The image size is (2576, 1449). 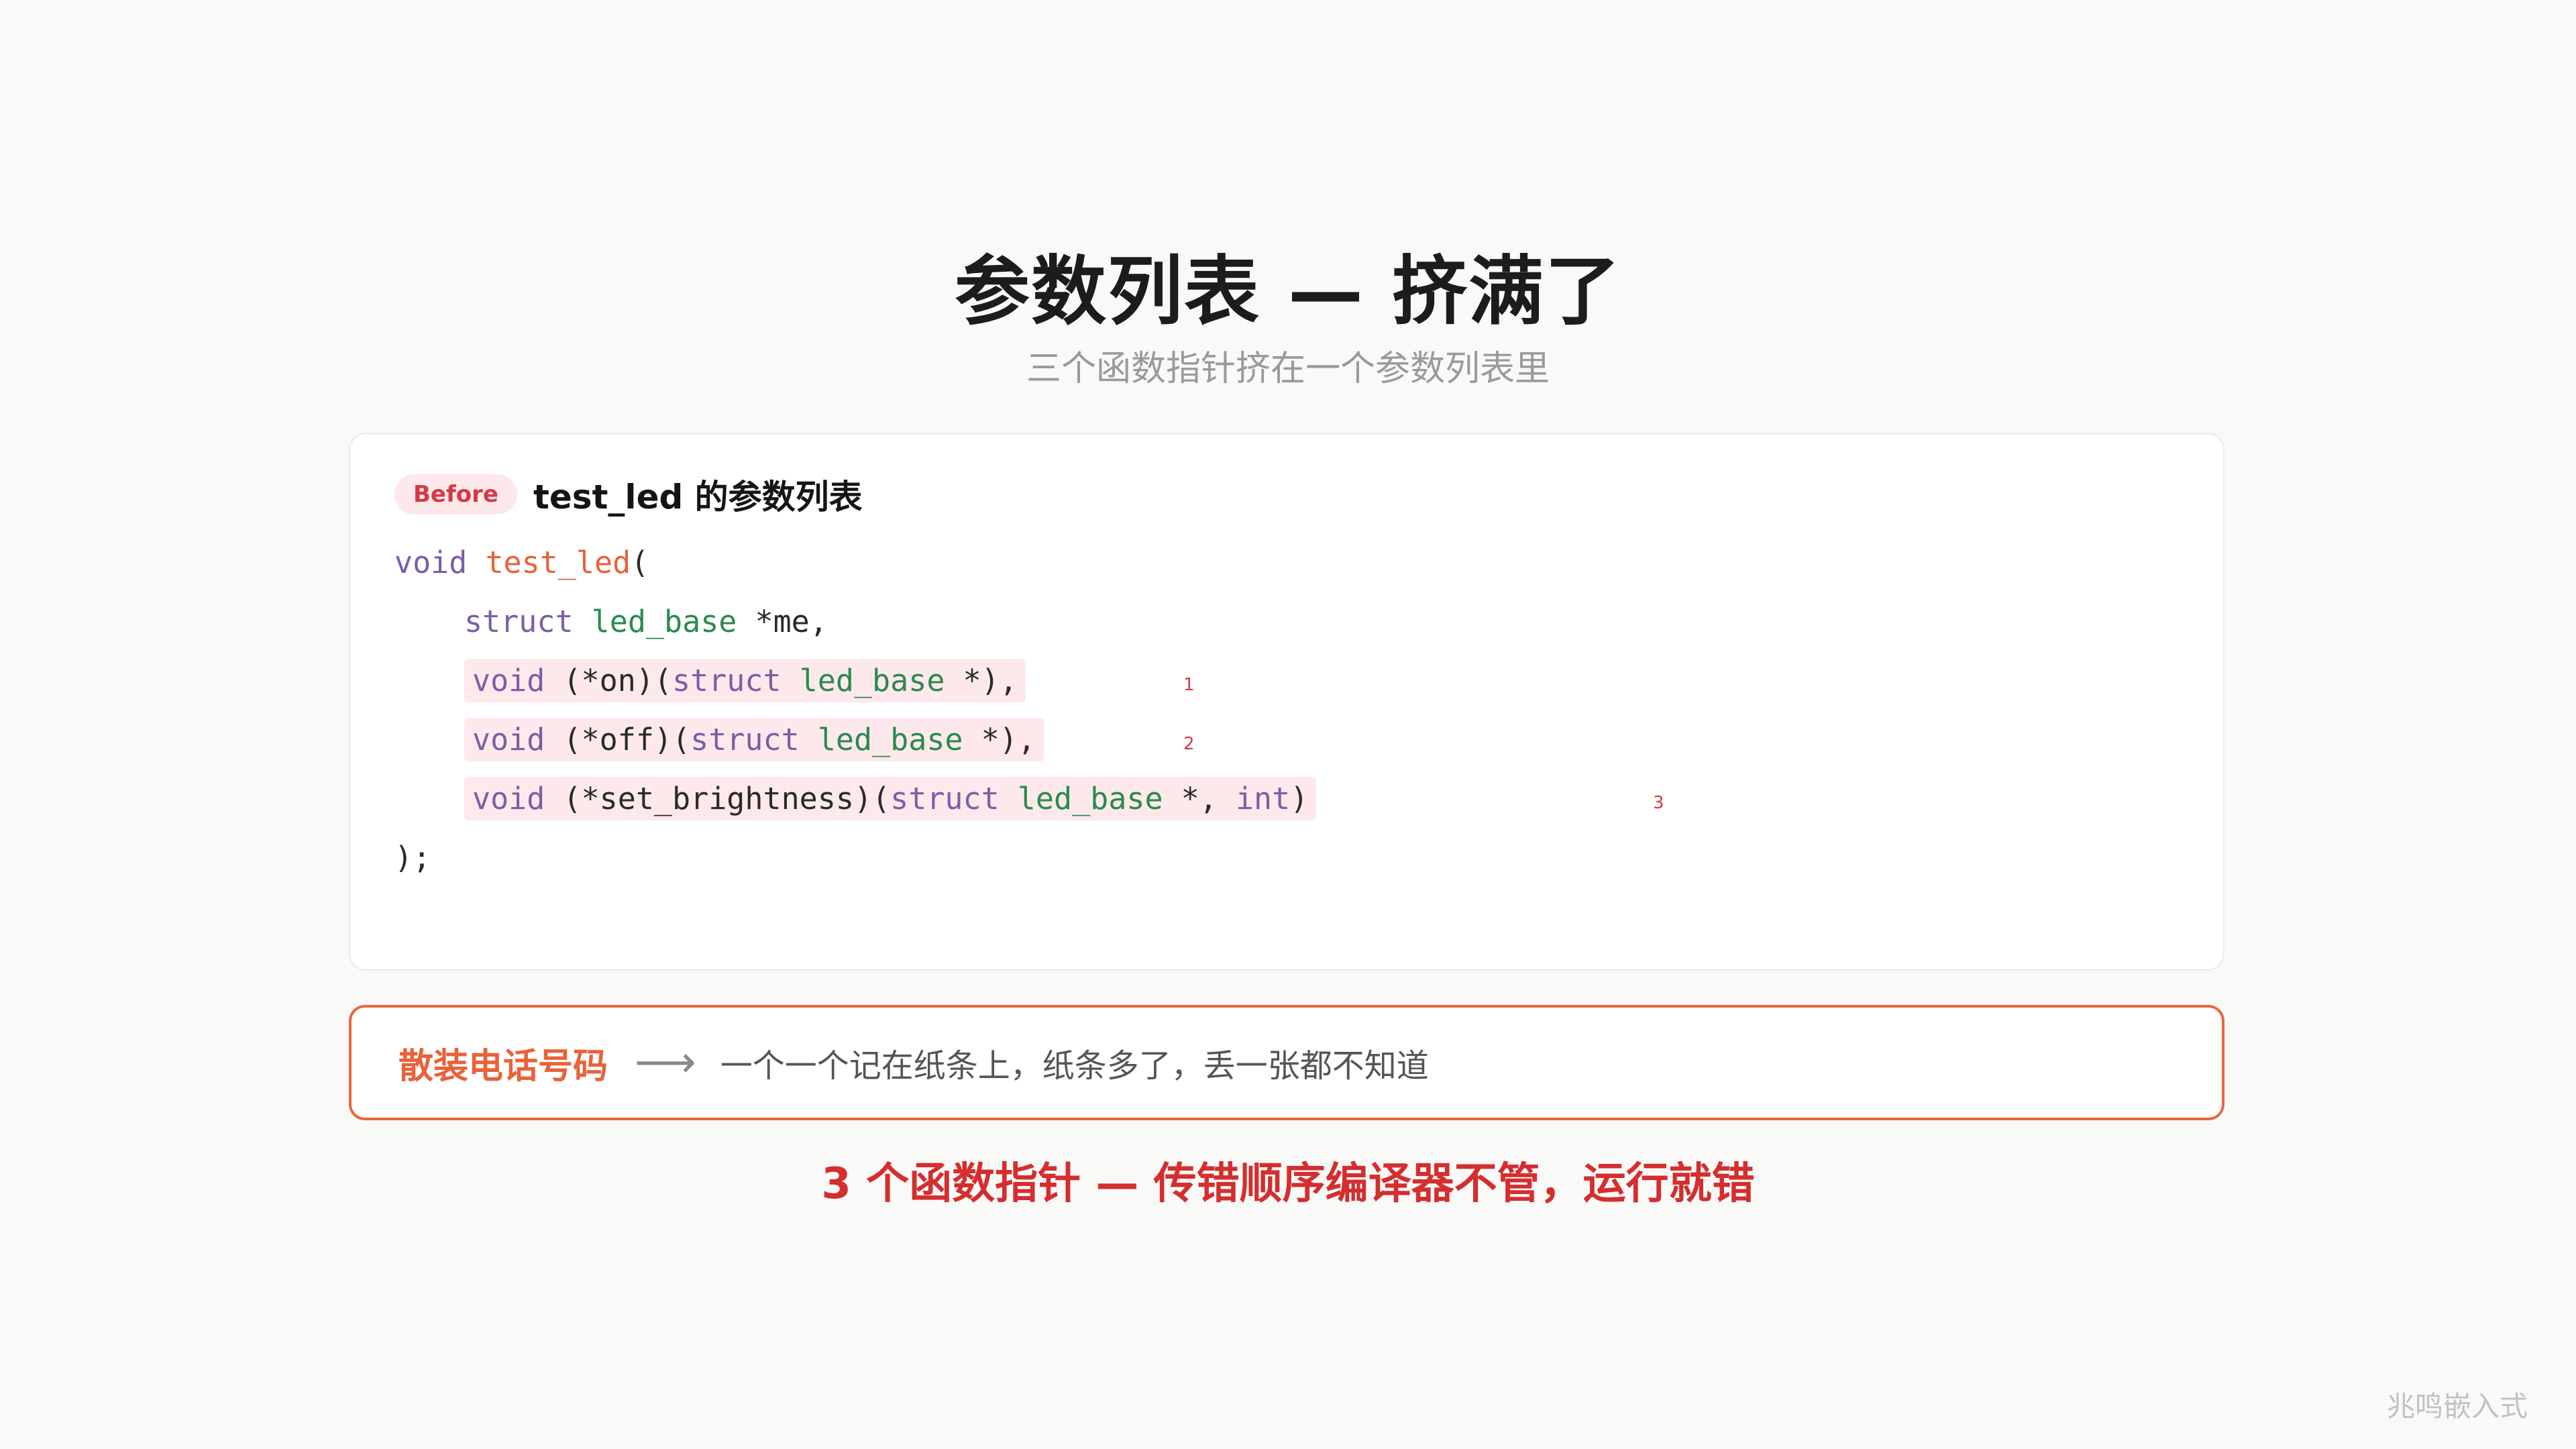 I want to click on slide-title: 参数列表 — 挤满了, so click(x=1288, y=291).